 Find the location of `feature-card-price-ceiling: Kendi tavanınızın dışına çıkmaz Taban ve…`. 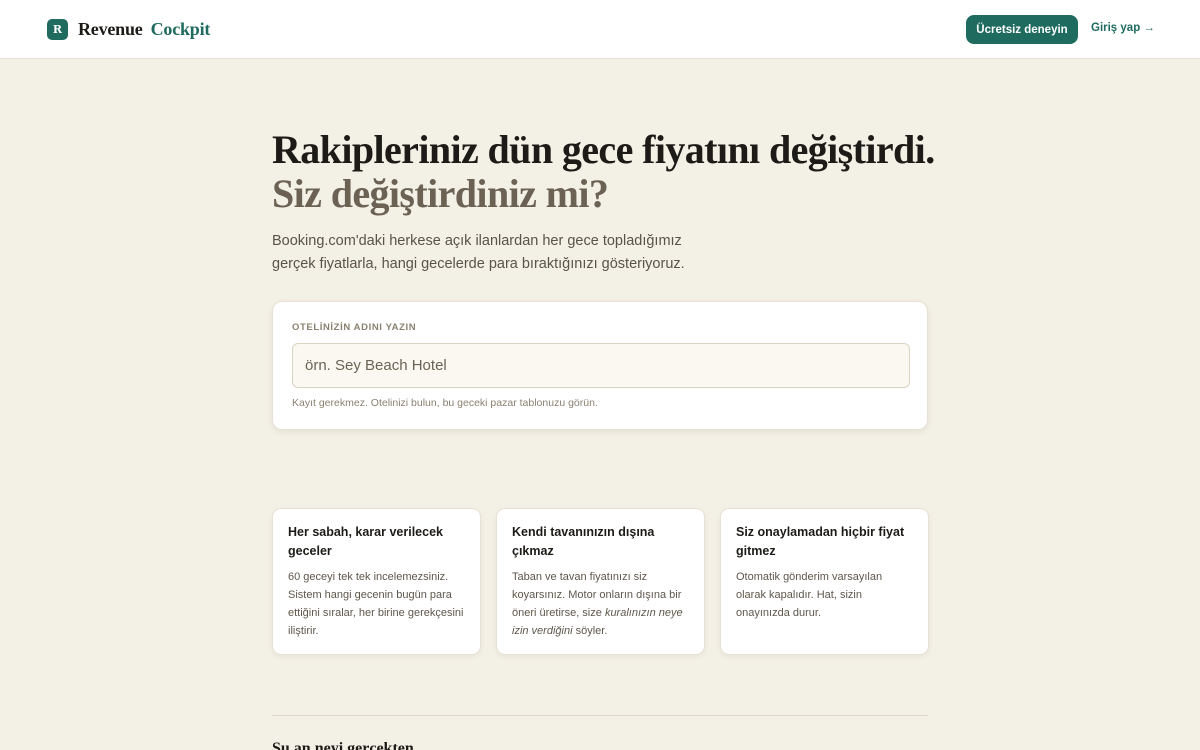

feature-card-price-ceiling: Kendi tavanınızın dışına çıkmaz Taban ve… is located at coordinates (600, 581).